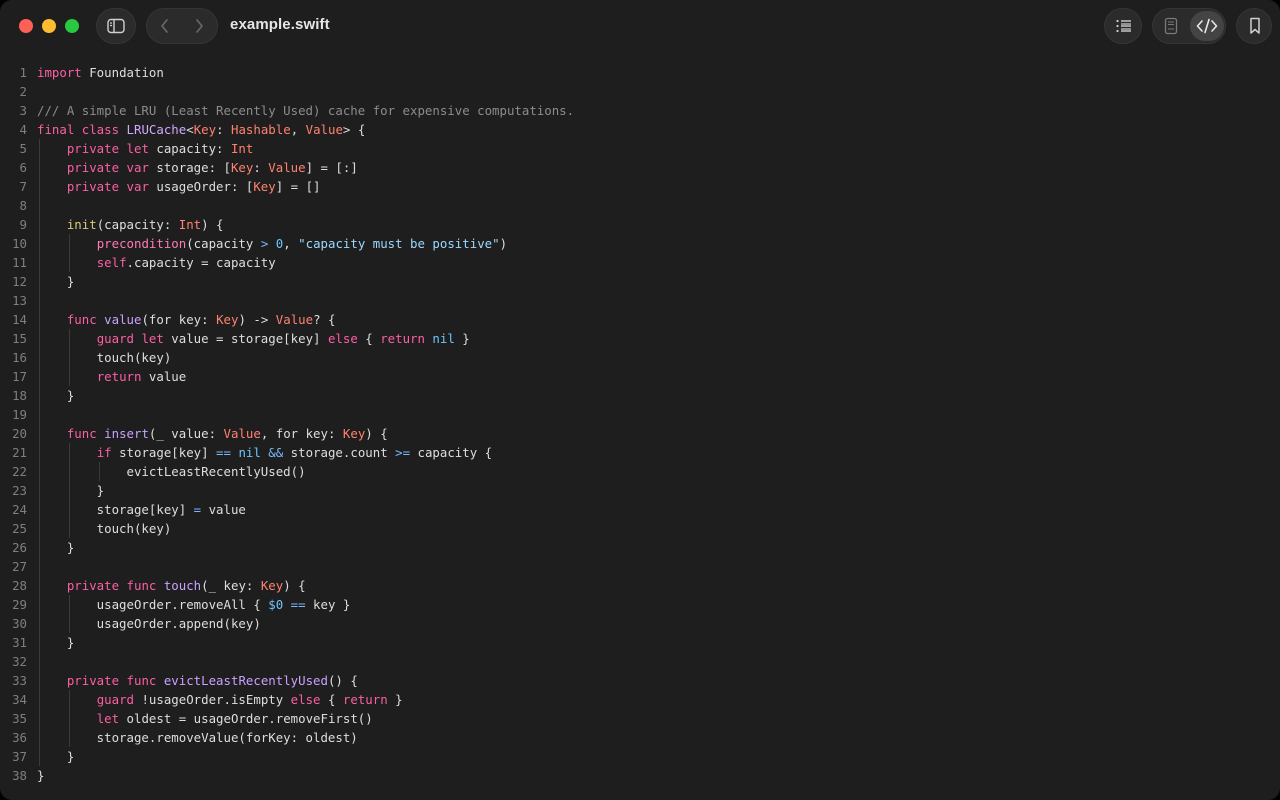 The width and height of the screenshot is (1280, 800). Describe the element at coordinates (19, 775) in the screenshot. I see `line-number: 38` at that location.